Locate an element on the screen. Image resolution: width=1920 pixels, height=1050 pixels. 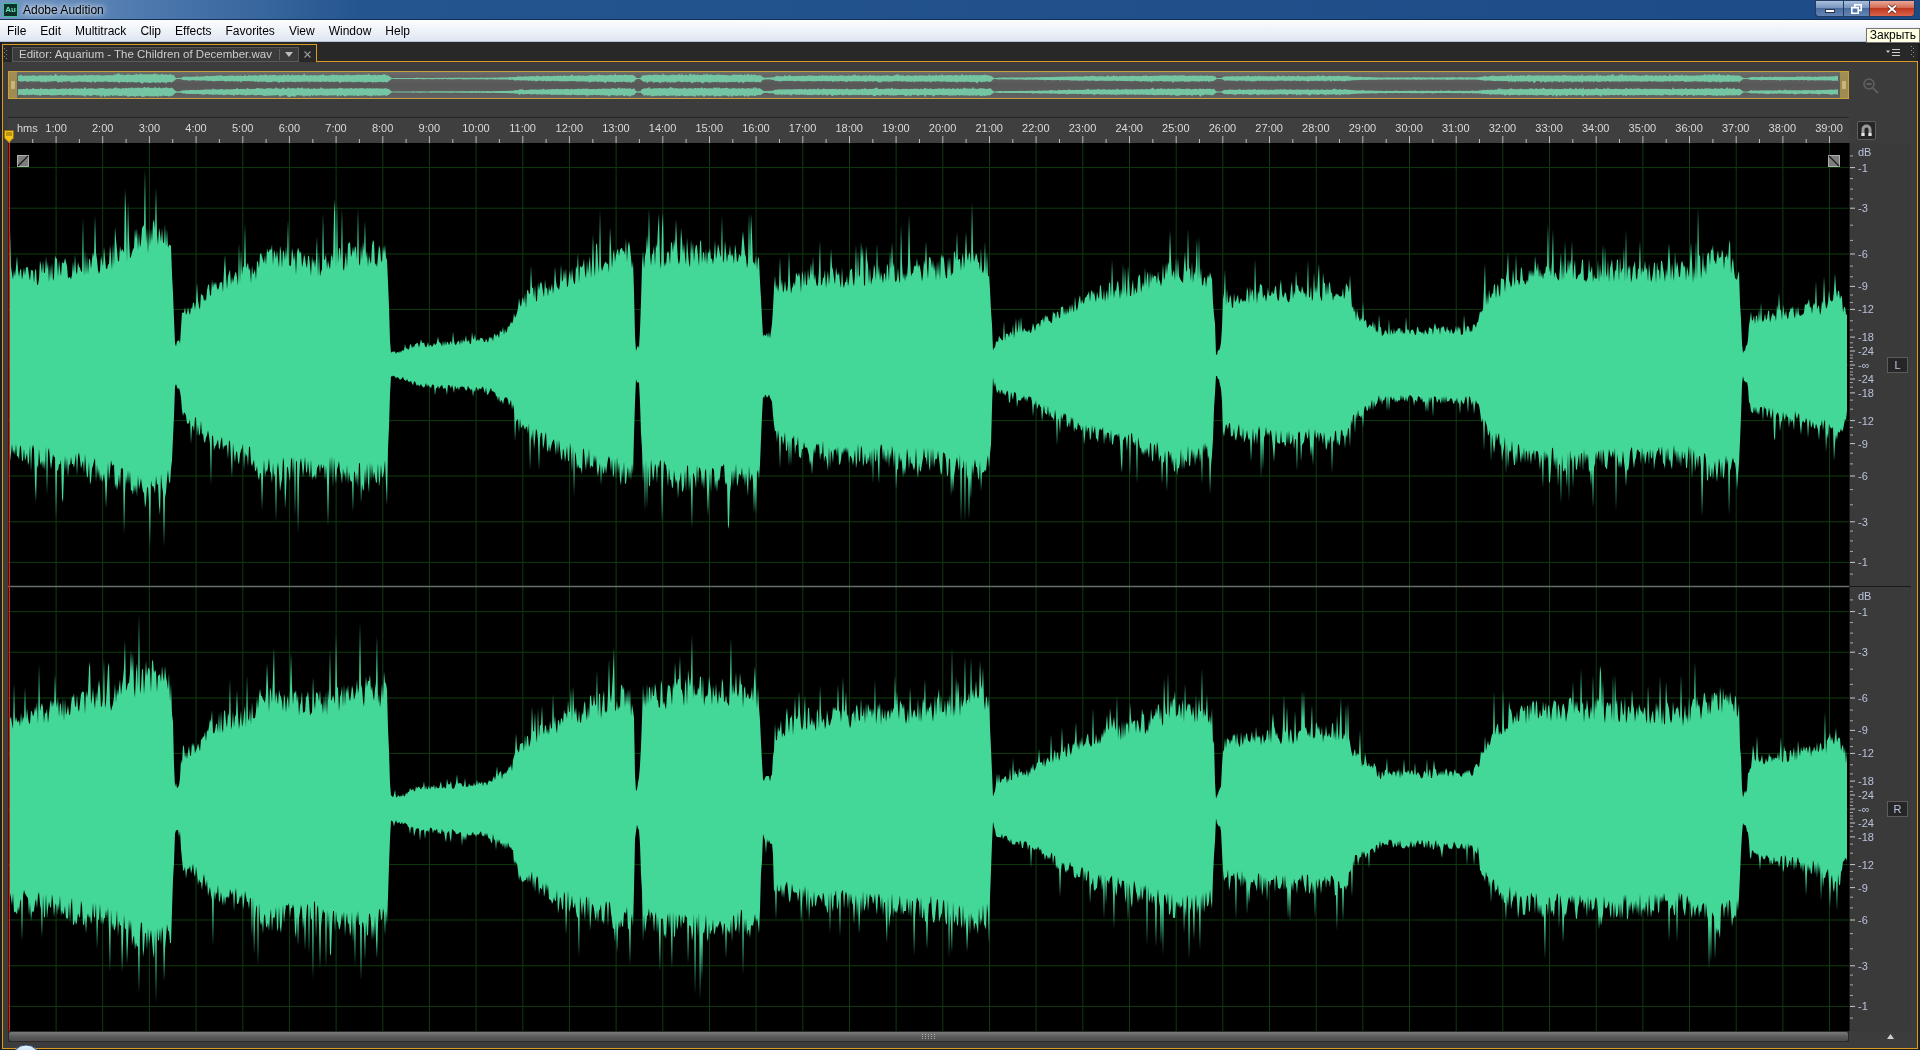
start-orb-icon is located at coordinates (26, 1047).